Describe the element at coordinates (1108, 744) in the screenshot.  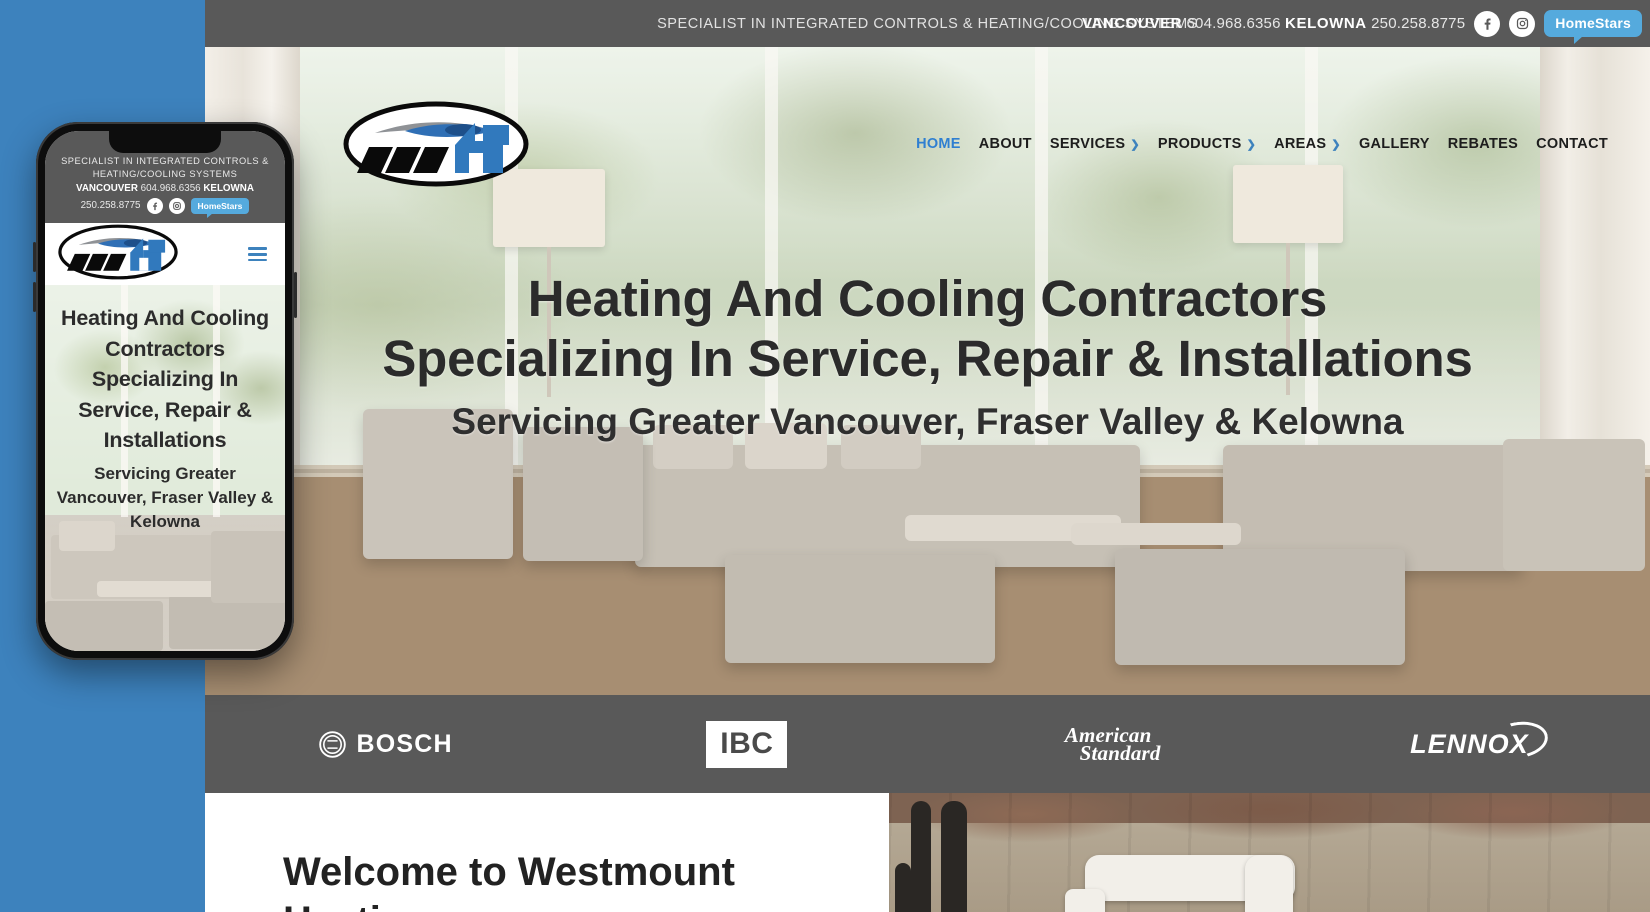
I see `brand-logo-american-standard: American Standard` at that location.